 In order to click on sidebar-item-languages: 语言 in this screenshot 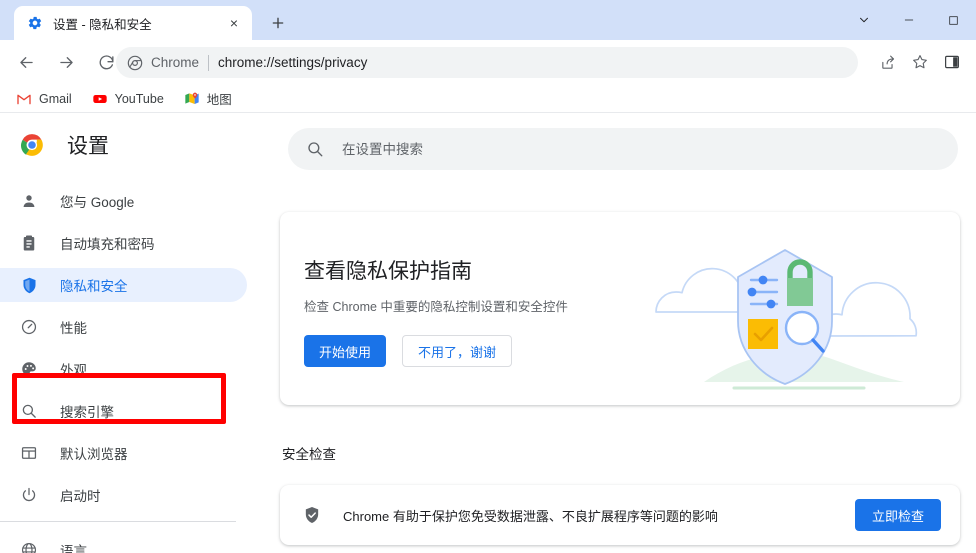, I will do `click(123, 543)`.